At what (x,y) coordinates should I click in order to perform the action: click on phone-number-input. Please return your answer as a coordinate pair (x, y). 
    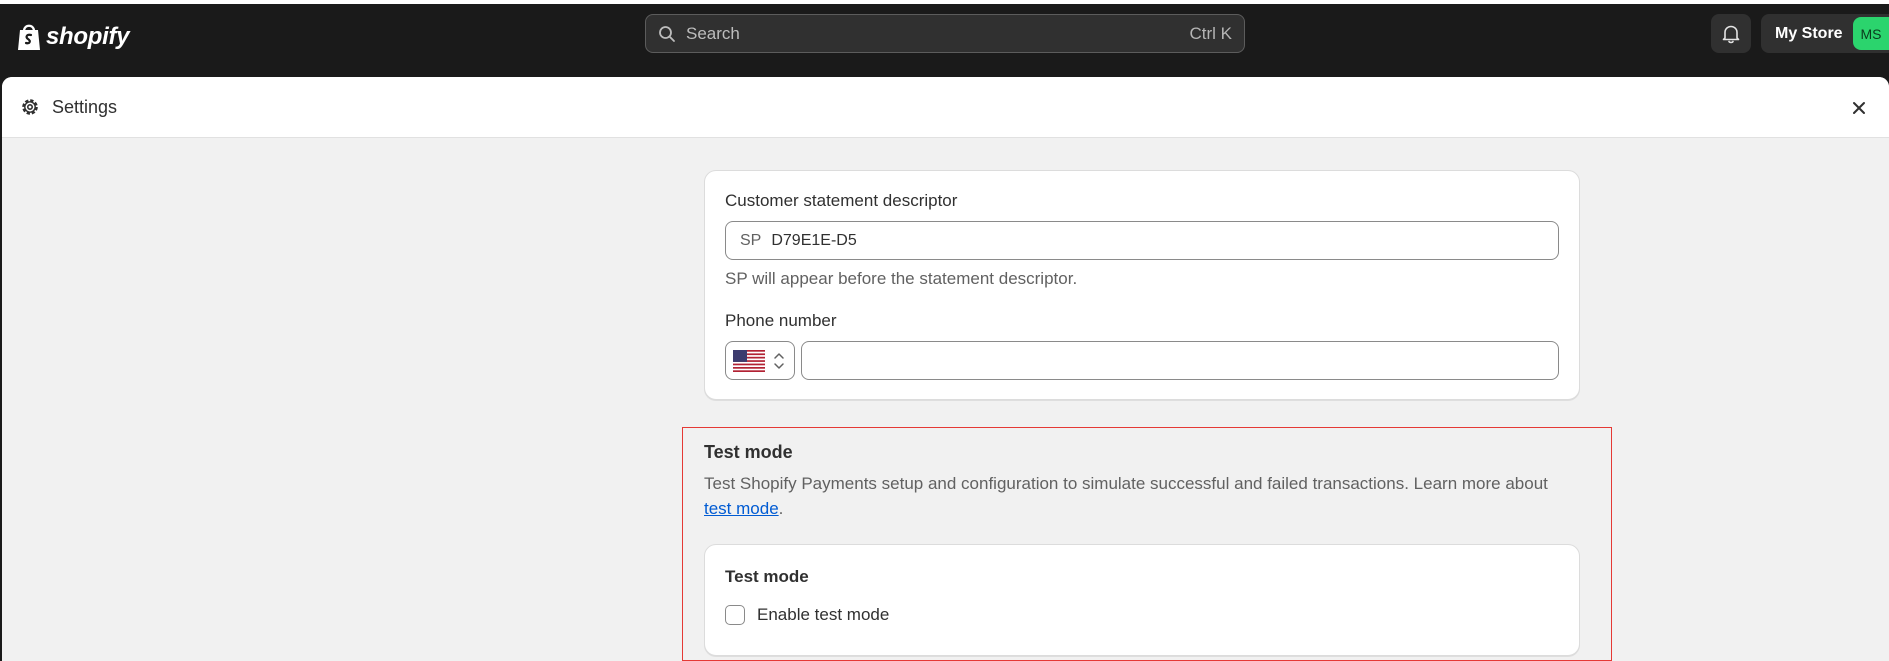
    Looking at the image, I should click on (1180, 360).